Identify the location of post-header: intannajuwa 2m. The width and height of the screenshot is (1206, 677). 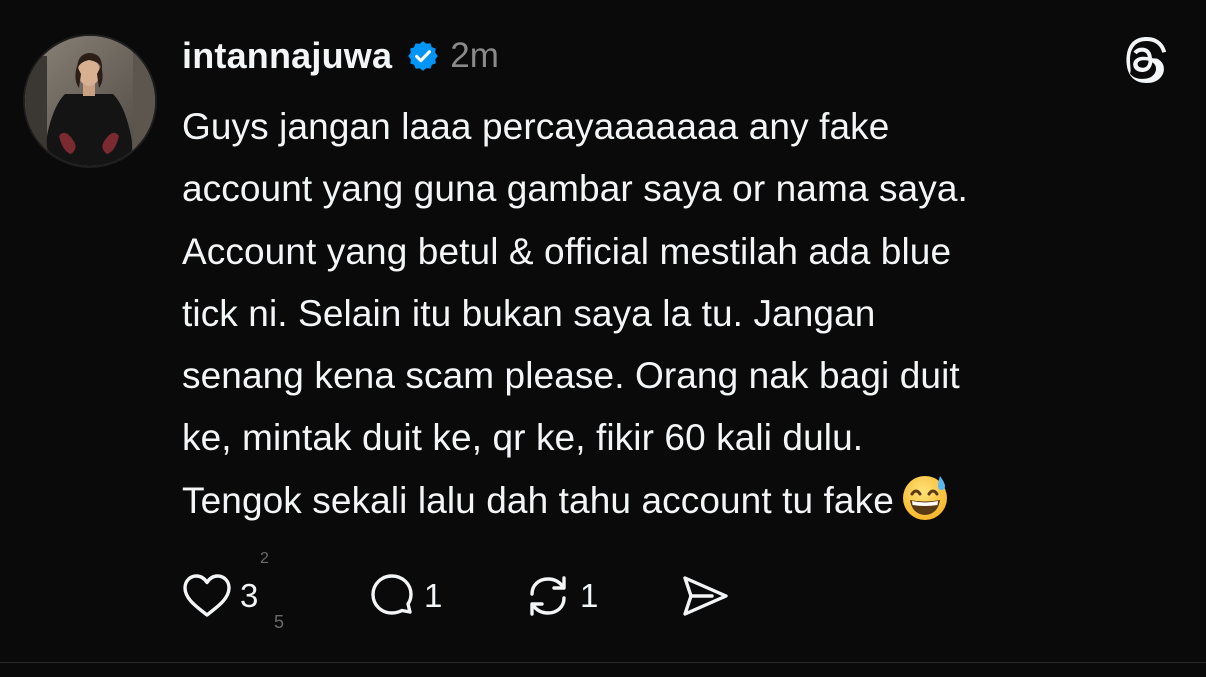
(340, 56).